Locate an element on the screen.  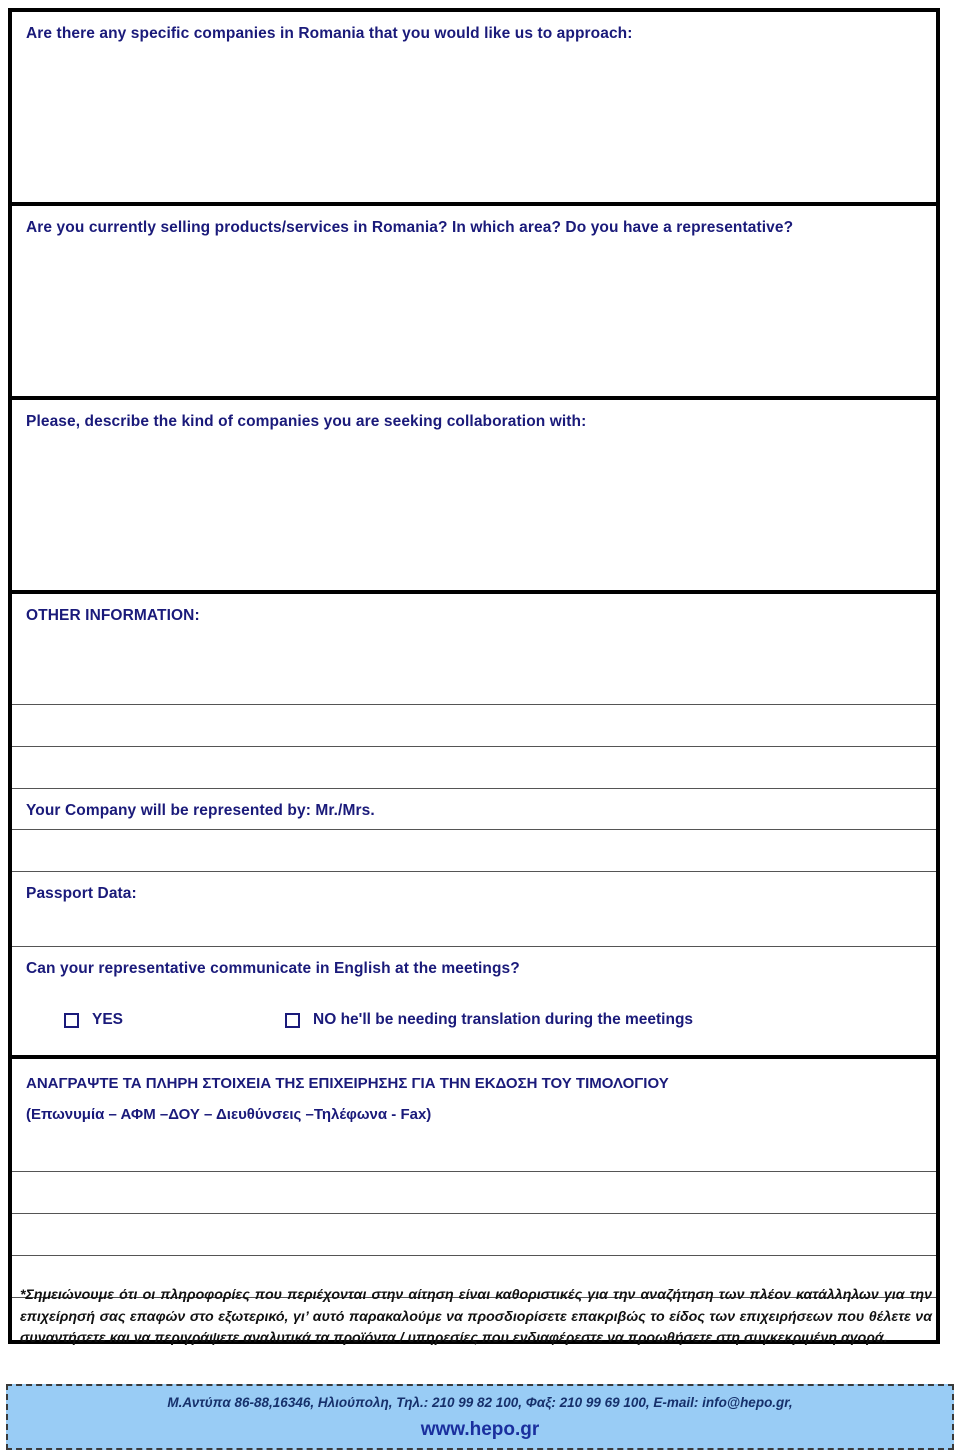
other-information-heading-row: OTHER INFORMATION: is located at coordinates (474, 650).